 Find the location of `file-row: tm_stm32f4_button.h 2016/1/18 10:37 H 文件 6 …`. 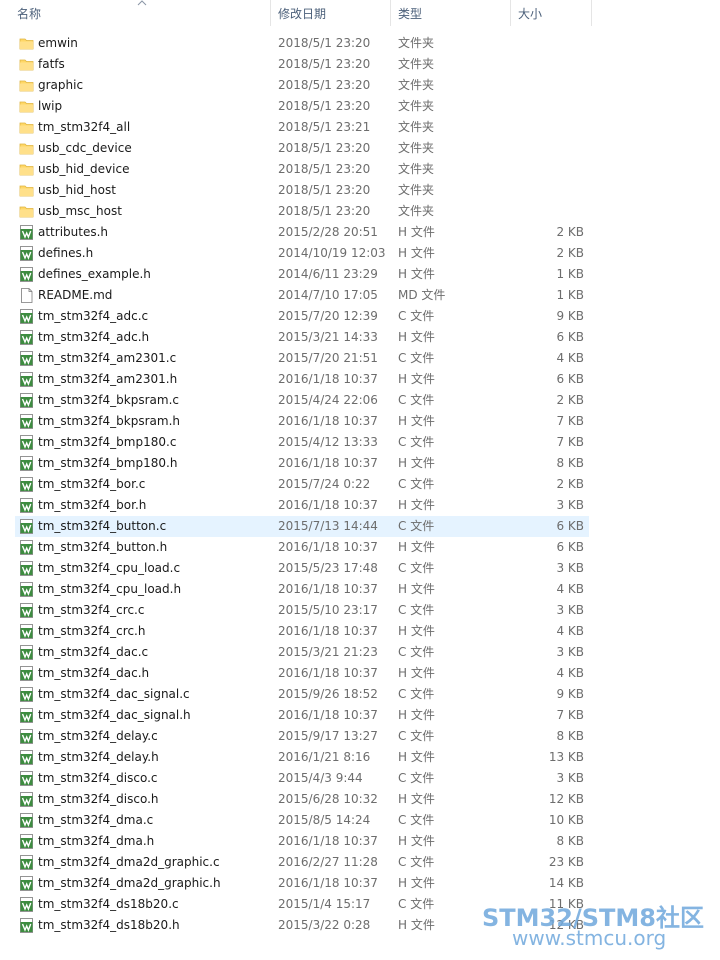

file-row: tm_stm32f4_button.h 2016/1/18 10:37 H 文件 6 … is located at coordinates (302, 547).